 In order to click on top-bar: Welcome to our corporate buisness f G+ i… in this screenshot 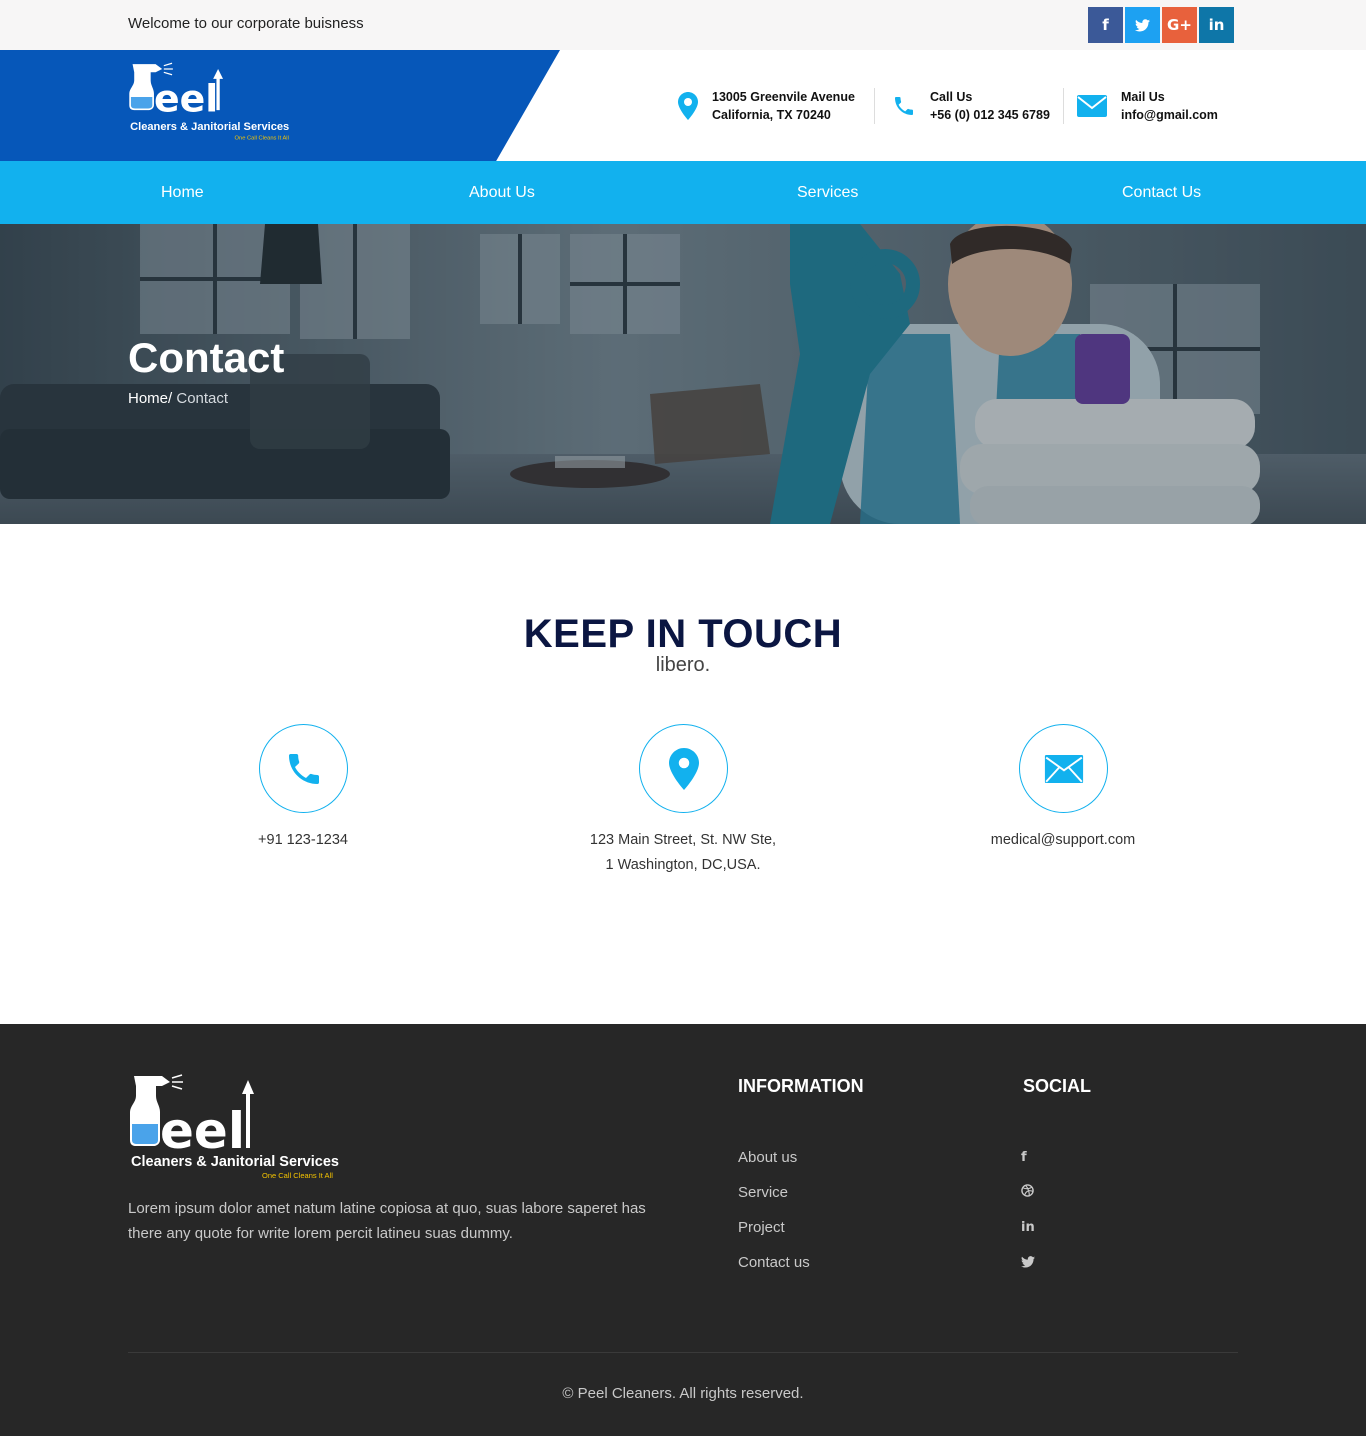, I will do `click(683, 25)`.